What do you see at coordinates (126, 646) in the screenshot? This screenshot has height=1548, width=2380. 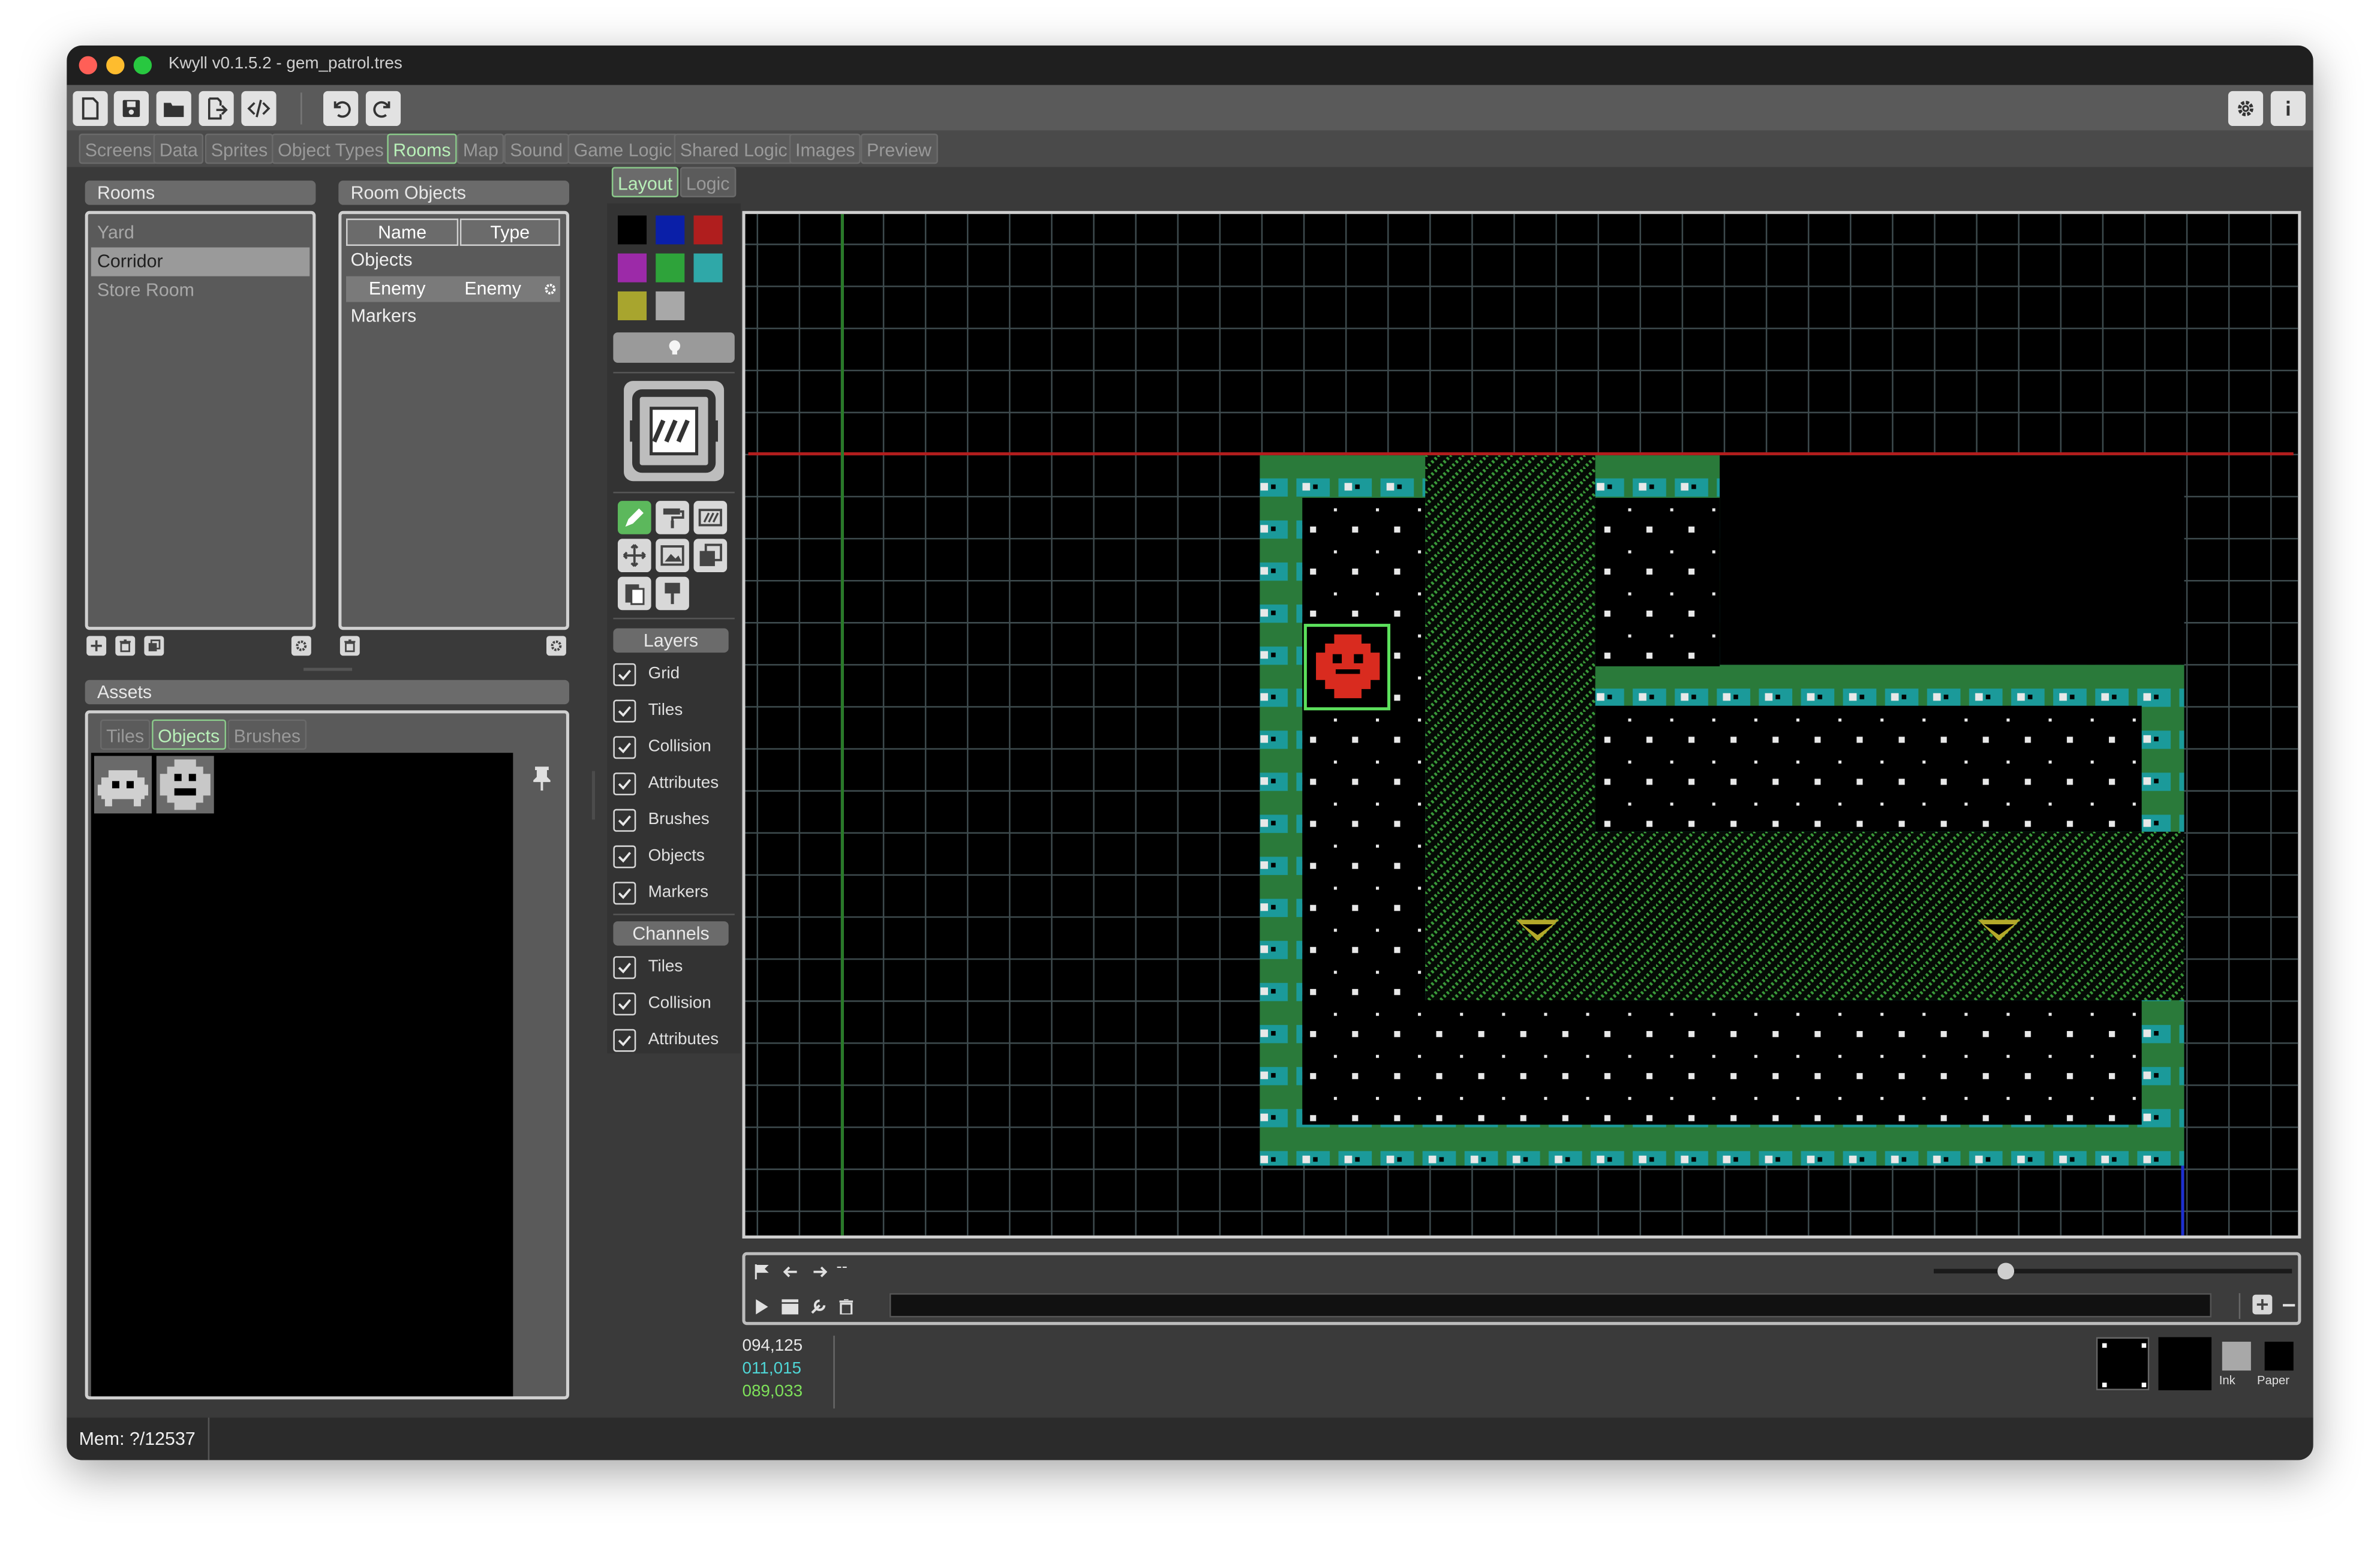 I see `delete-room-button` at bounding box center [126, 646].